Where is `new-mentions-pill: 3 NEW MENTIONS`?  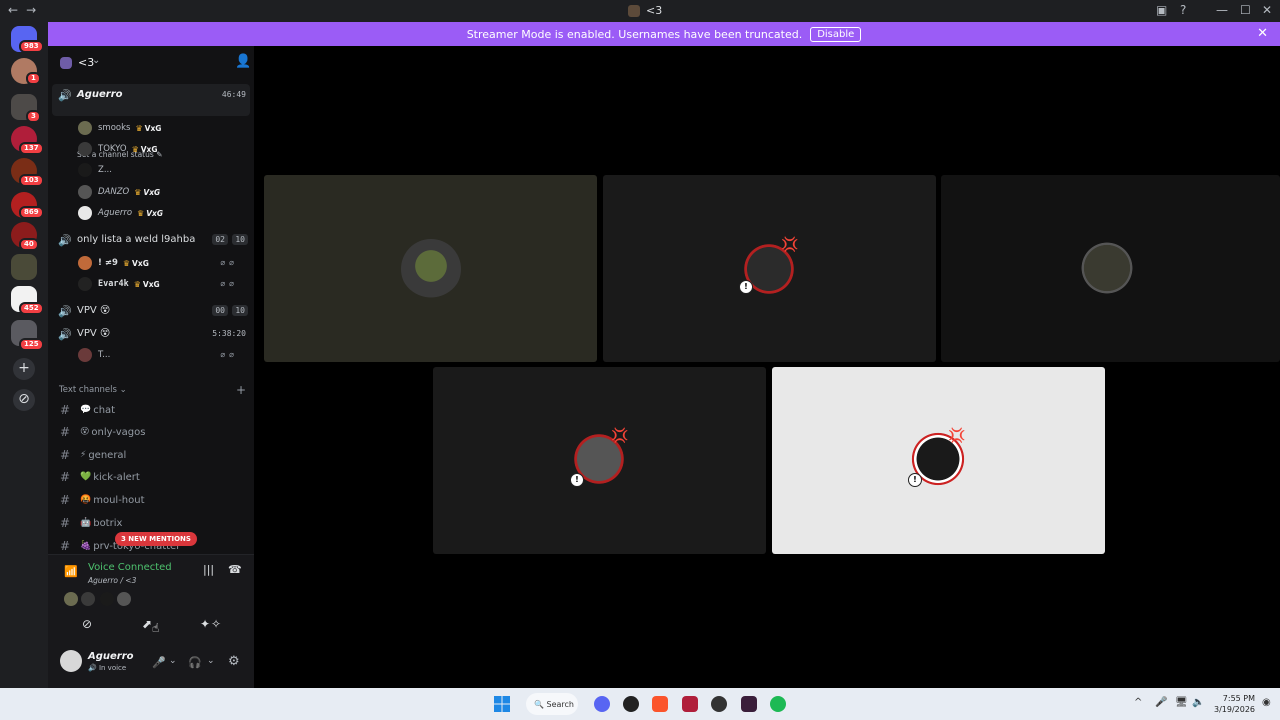
new-mentions-pill: 3 NEW MENTIONS is located at coordinates (156, 539).